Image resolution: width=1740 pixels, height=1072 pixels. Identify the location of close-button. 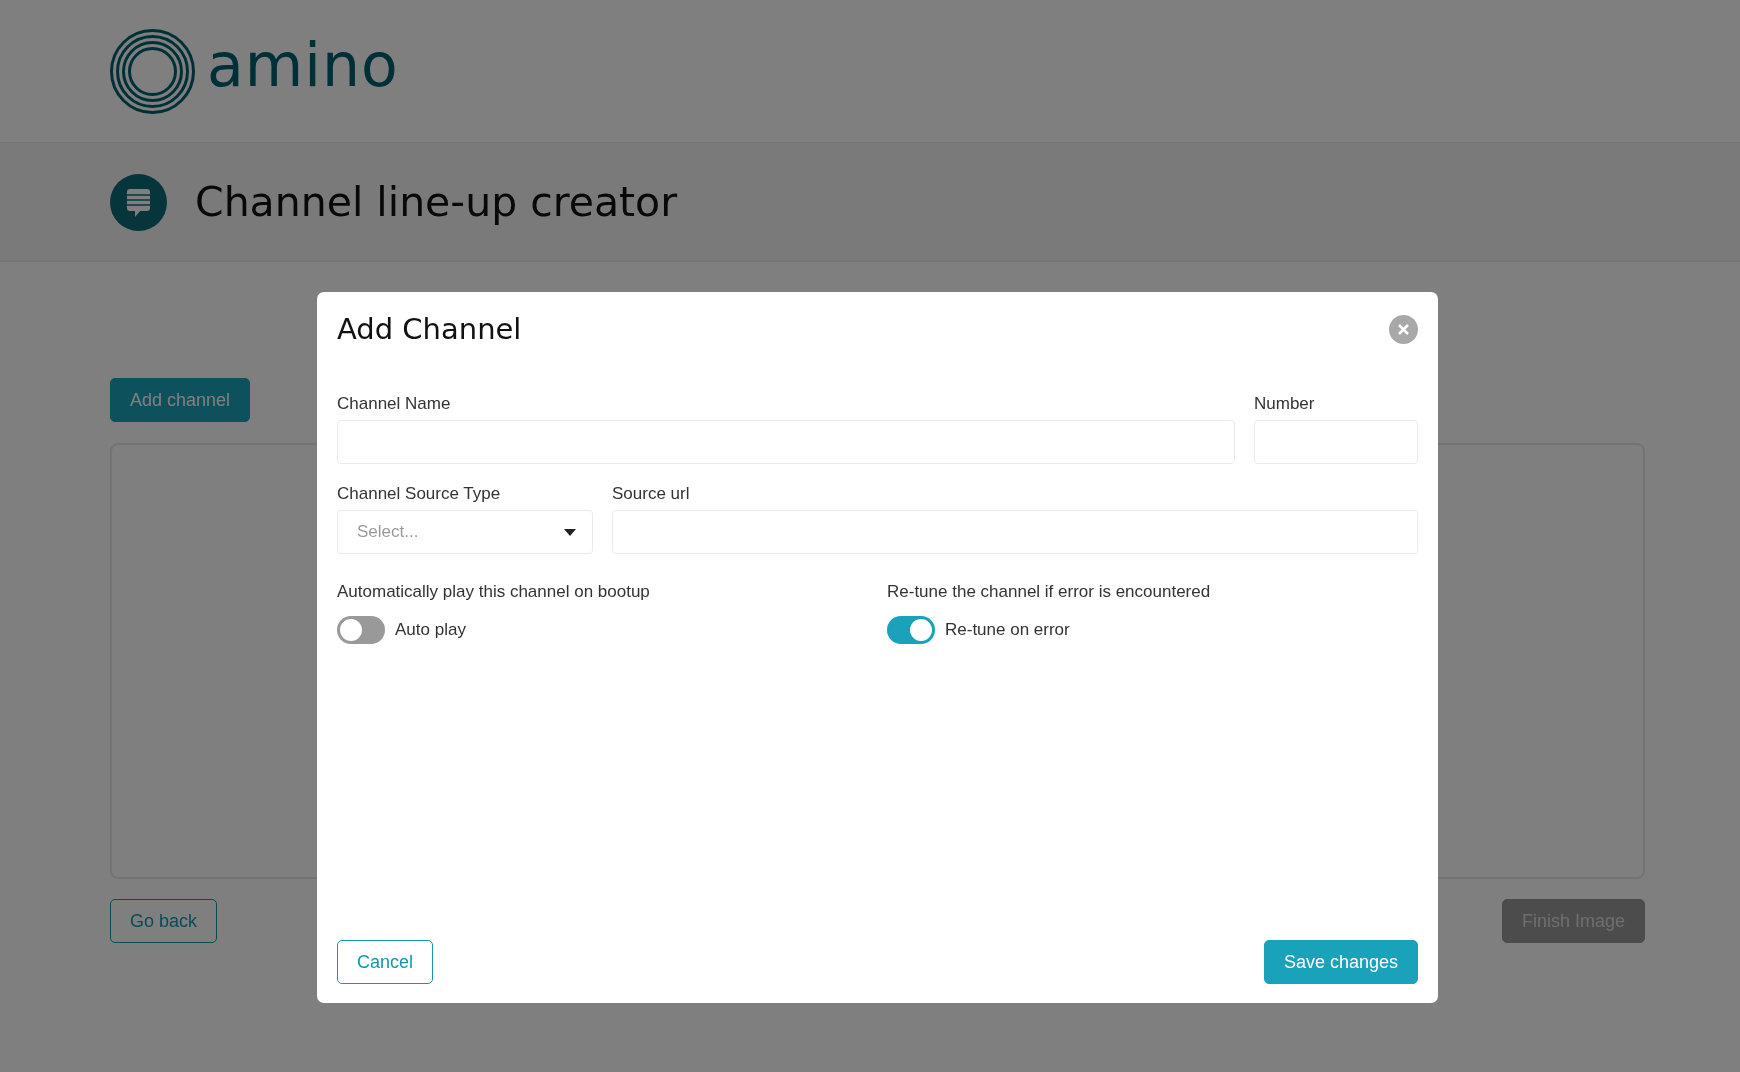
(1403, 329).